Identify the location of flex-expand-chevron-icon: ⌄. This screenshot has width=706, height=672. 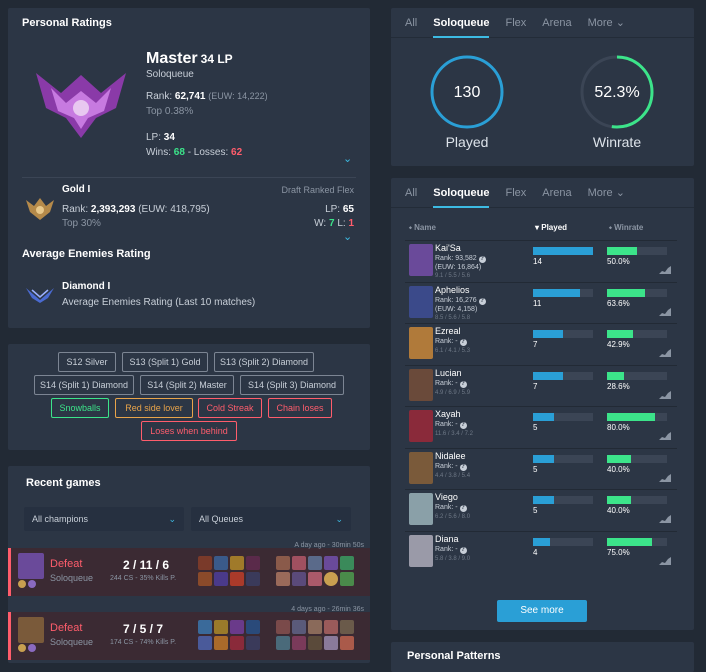
(347, 236).